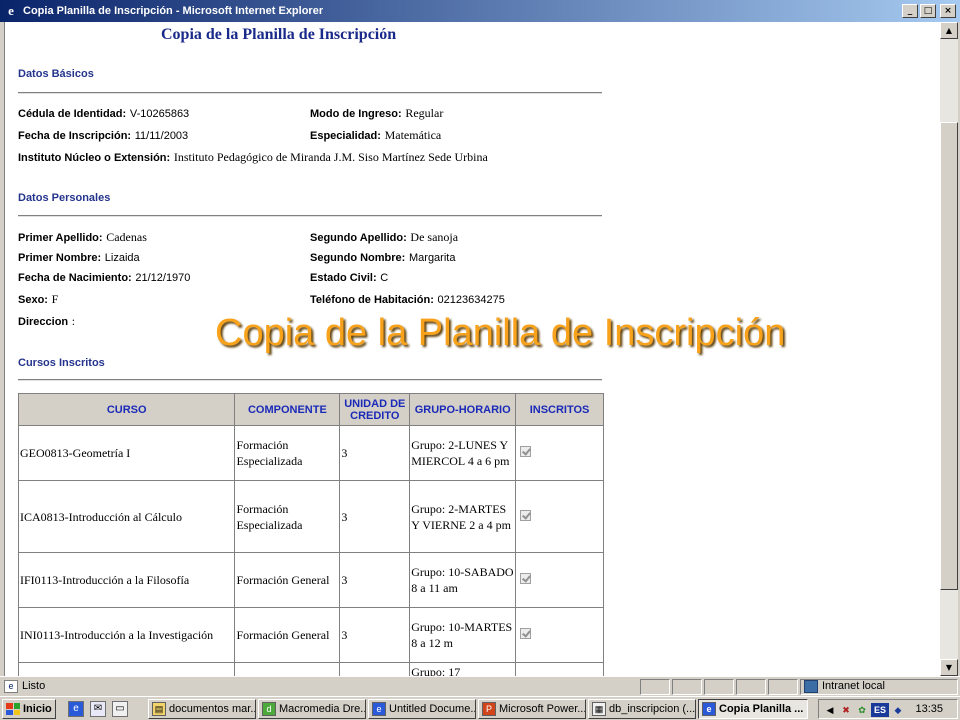  What do you see at coordinates (61, 363) in the screenshot?
I see `cursos-inscritos-heading: Cursos Inscritos` at bounding box center [61, 363].